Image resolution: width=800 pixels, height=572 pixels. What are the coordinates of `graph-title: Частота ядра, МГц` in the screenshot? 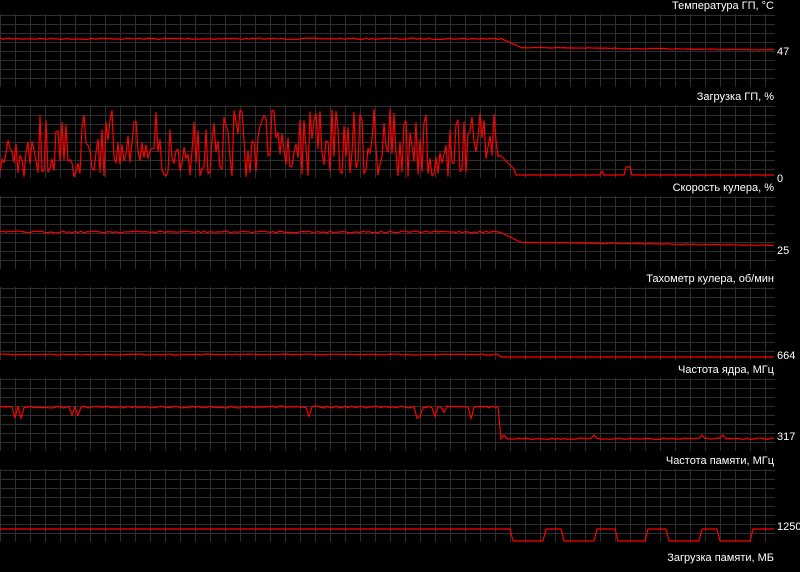 It's located at (726, 370).